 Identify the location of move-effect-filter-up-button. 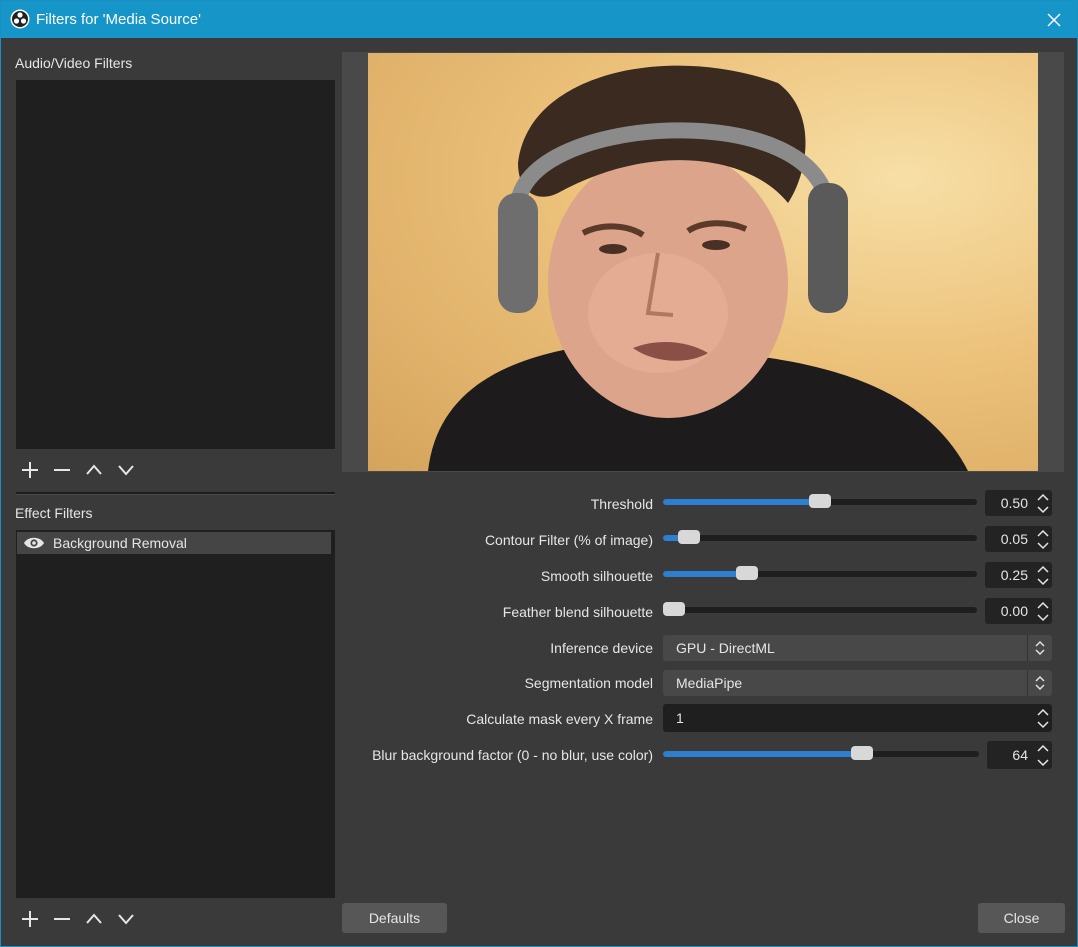
(94, 919).